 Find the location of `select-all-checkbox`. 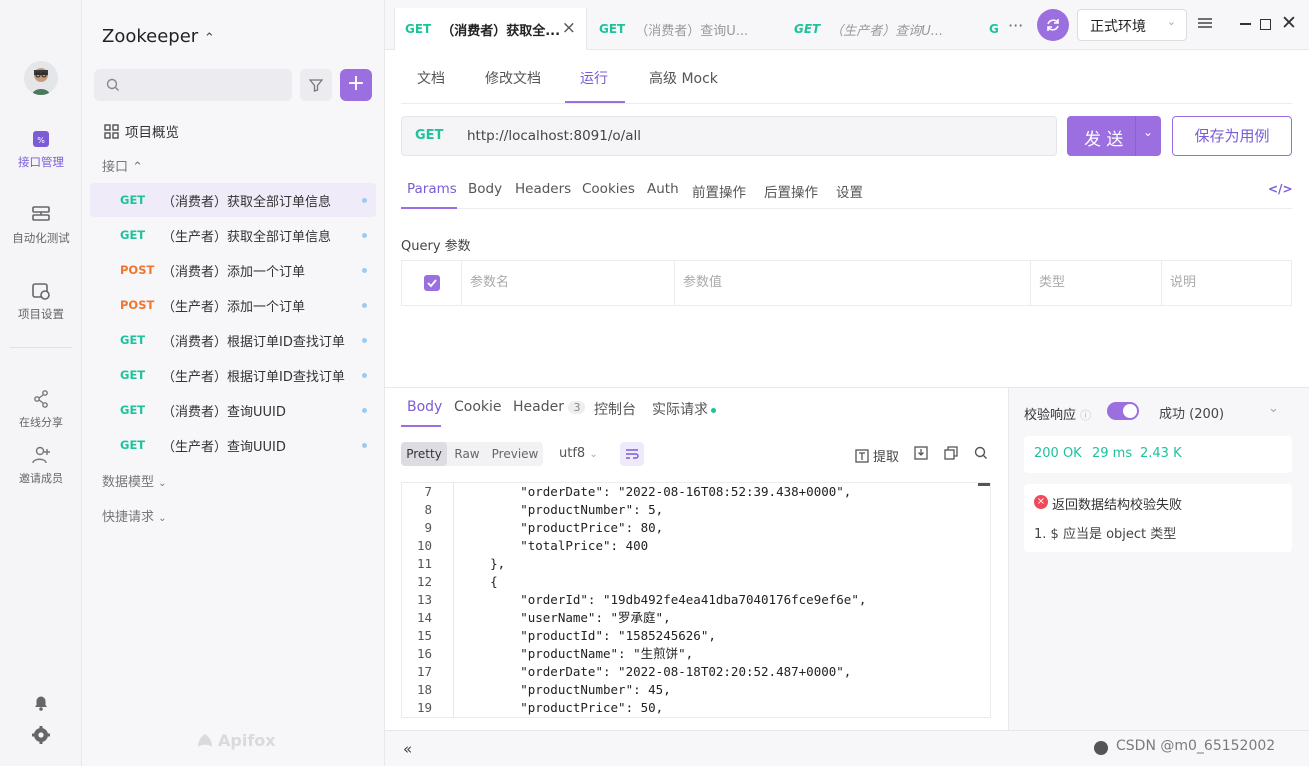

select-all-checkbox is located at coordinates (432, 283).